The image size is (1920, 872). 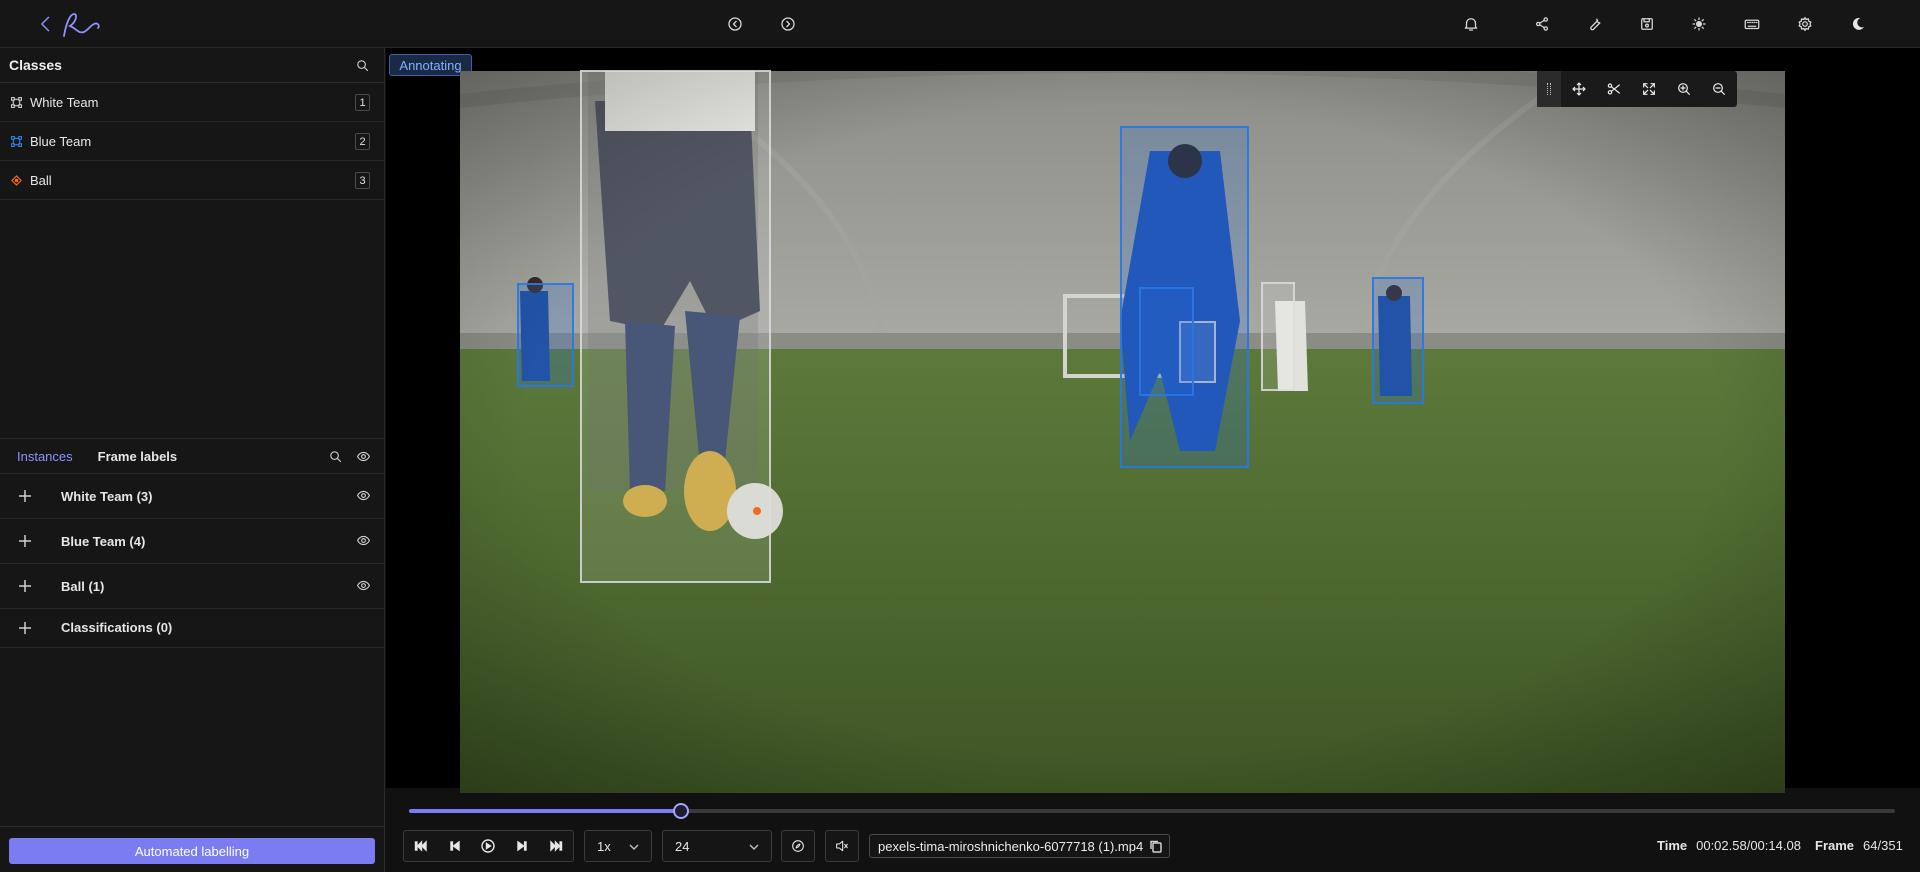 What do you see at coordinates (1156, 846) in the screenshot?
I see `copy-icon` at bounding box center [1156, 846].